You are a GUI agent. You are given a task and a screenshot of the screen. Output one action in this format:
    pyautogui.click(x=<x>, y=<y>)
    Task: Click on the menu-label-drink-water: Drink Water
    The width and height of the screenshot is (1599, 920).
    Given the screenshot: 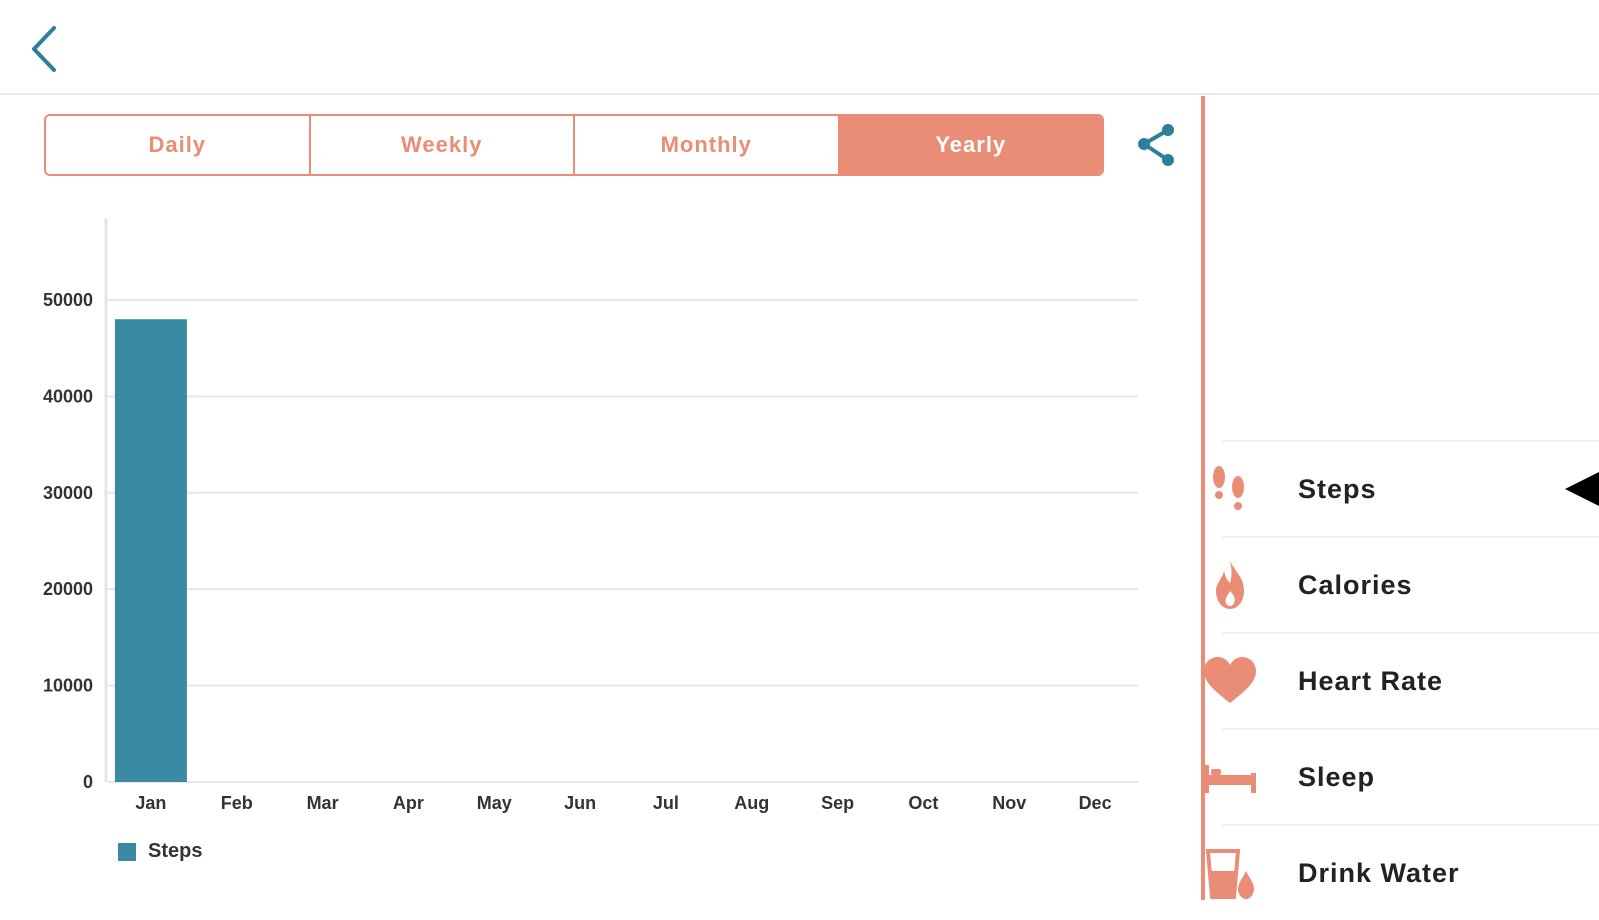 What is the action you would take?
    pyautogui.click(x=1379, y=872)
    